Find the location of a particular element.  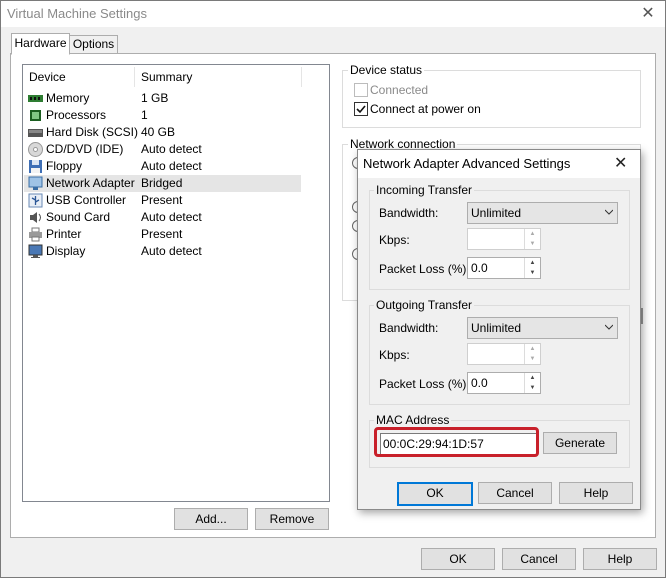

connected-label: Connected is located at coordinates (399, 90).